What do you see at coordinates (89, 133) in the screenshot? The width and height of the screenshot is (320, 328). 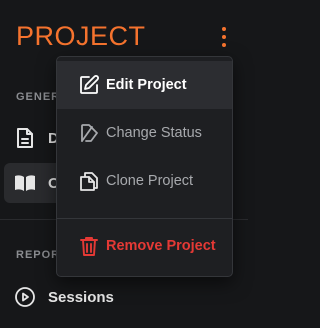 I see `status-slash-icon` at bounding box center [89, 133].